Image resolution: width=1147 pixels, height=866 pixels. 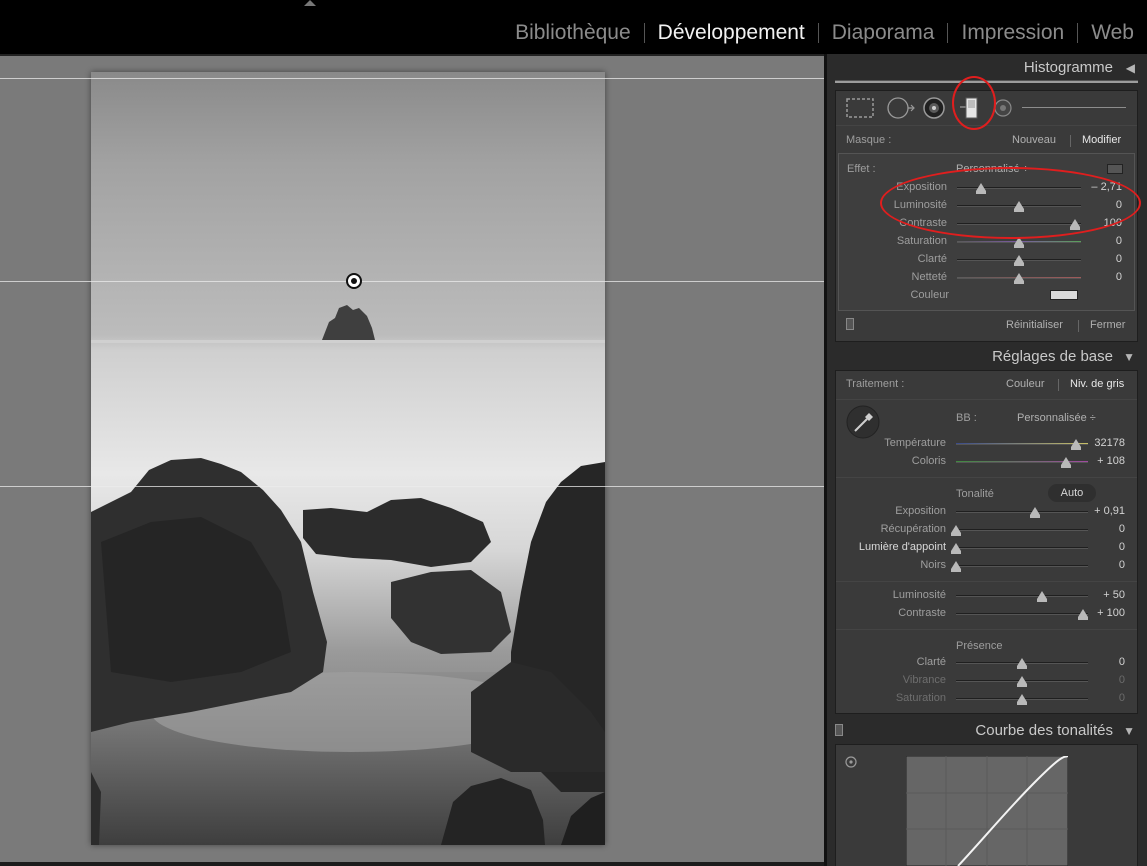 What do you see at coordinates (1022, 596) in the screenshot?
I see `basic-brightness-slider` at bounding box center [1022, 596].